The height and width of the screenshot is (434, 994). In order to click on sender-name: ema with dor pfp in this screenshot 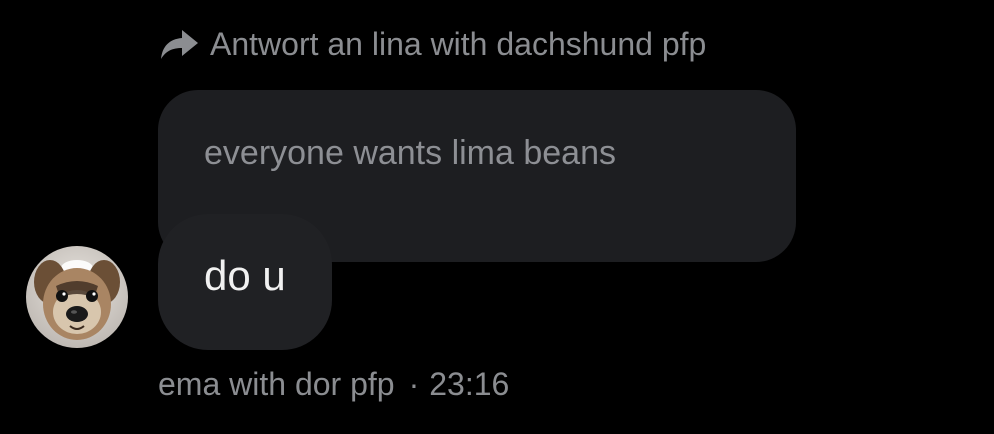, I will do `click(276, 384)`.